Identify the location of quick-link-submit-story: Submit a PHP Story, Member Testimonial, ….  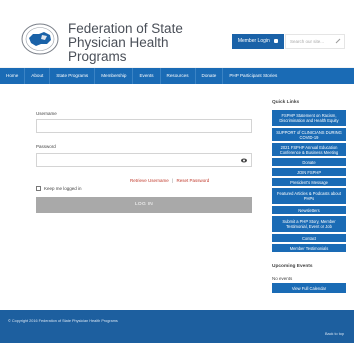
(309, 224).